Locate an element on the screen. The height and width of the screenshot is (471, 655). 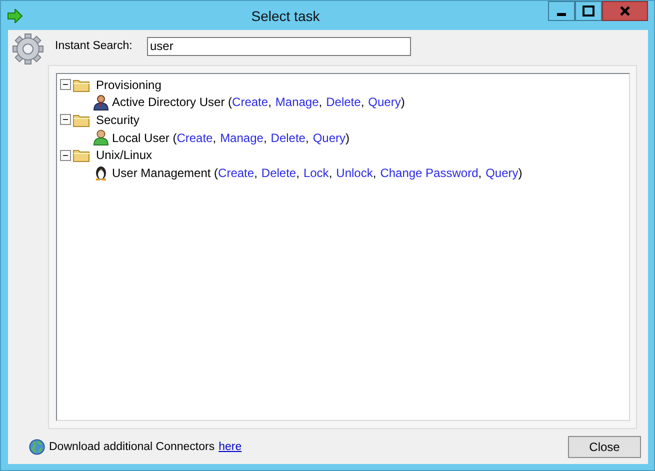
settings-icon is located at coordinates (28, 49).